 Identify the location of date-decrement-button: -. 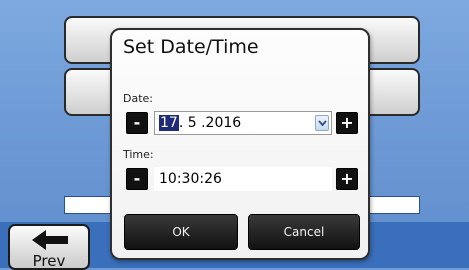
(137, 123).